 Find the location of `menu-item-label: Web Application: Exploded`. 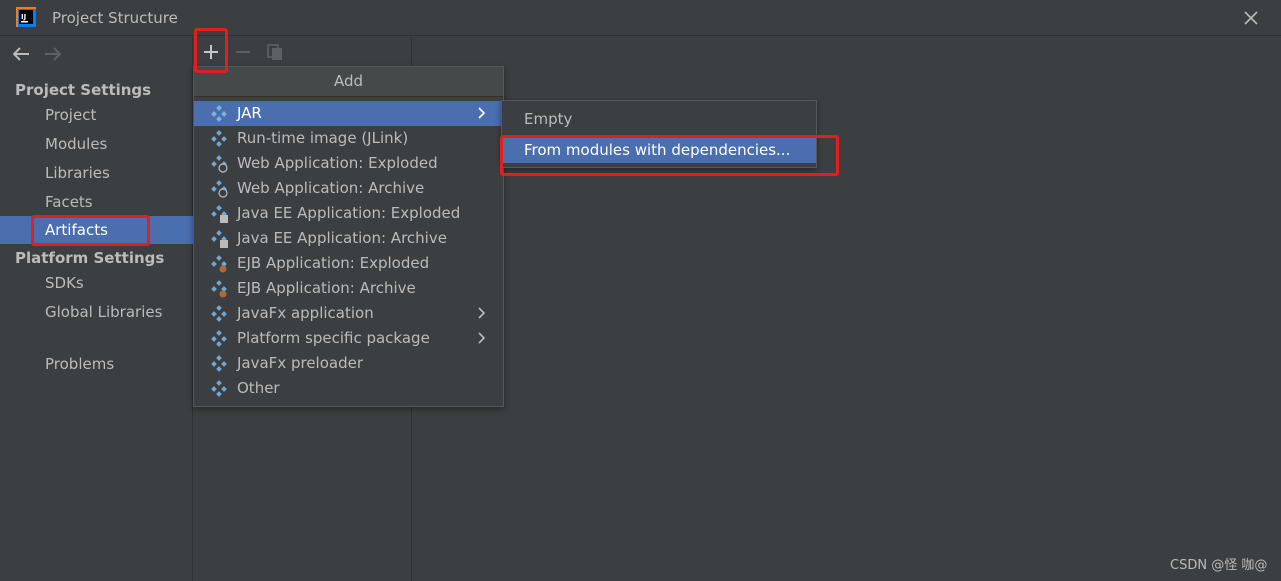

menu-item-label: Web Application: Exploded is located at coordinates (337, 163).